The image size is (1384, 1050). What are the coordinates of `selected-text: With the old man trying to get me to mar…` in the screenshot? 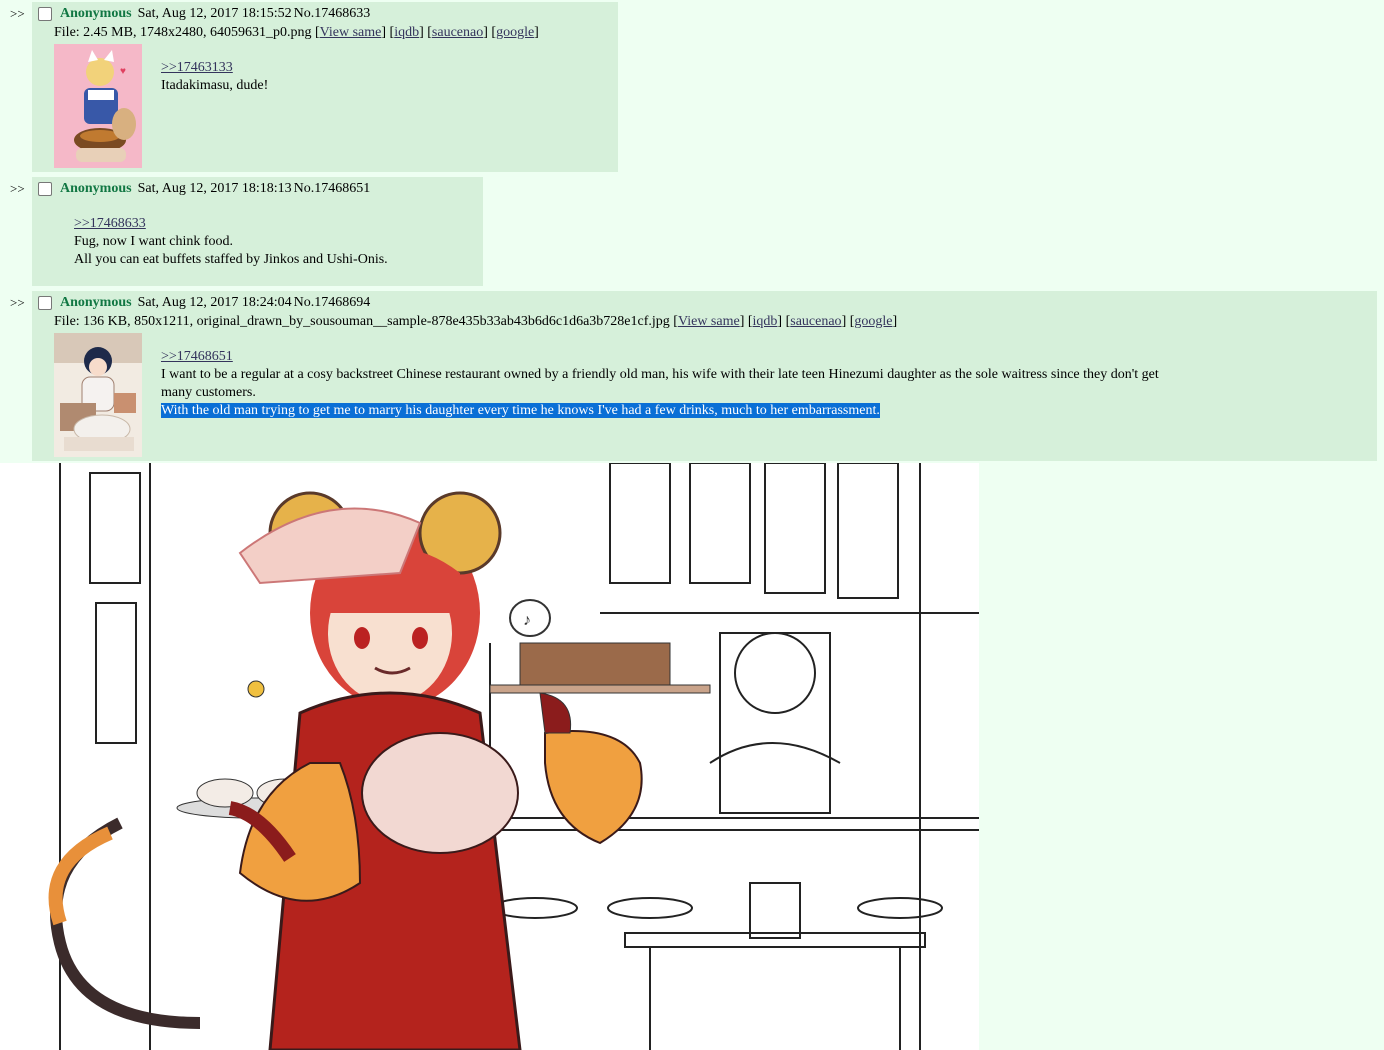 It's located at (520, 410).